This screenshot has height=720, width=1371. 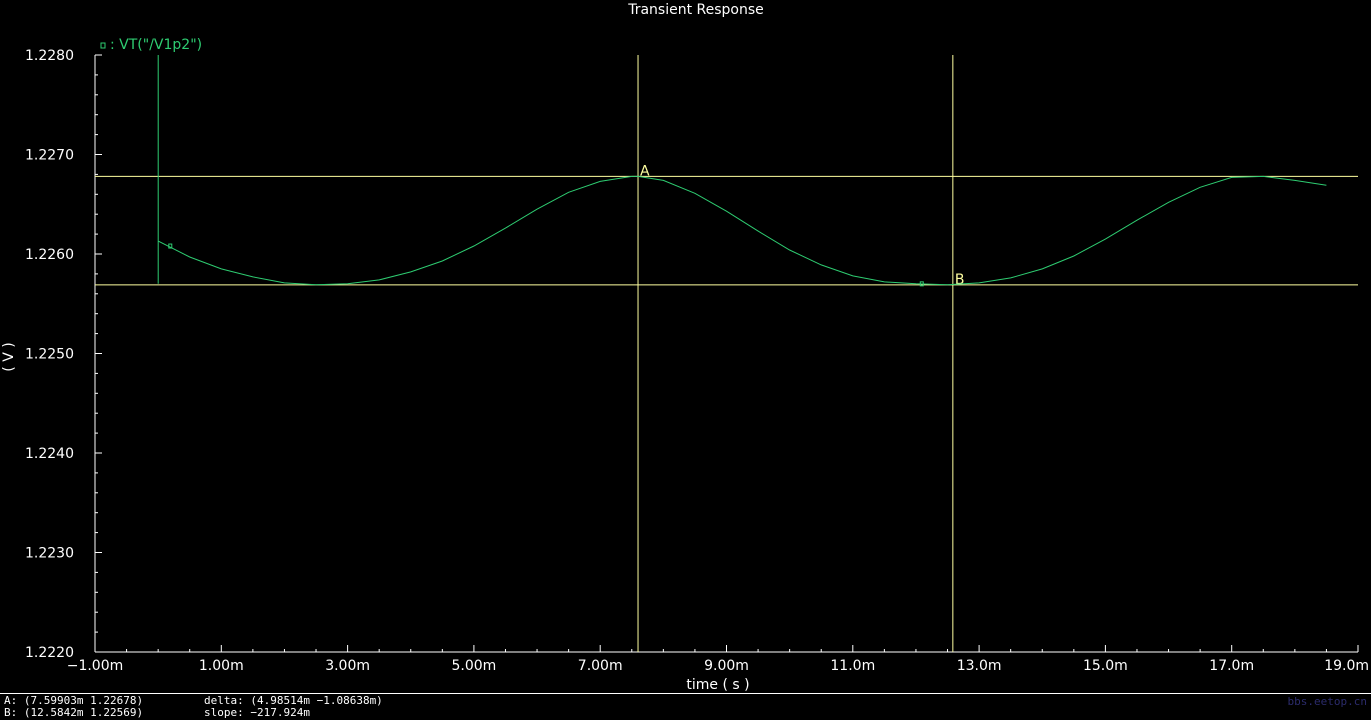 What do you see at coordinates (9, 356) in the screenshot?
I see `y-axis-label: ( V )` at bounding box center [9, 356].